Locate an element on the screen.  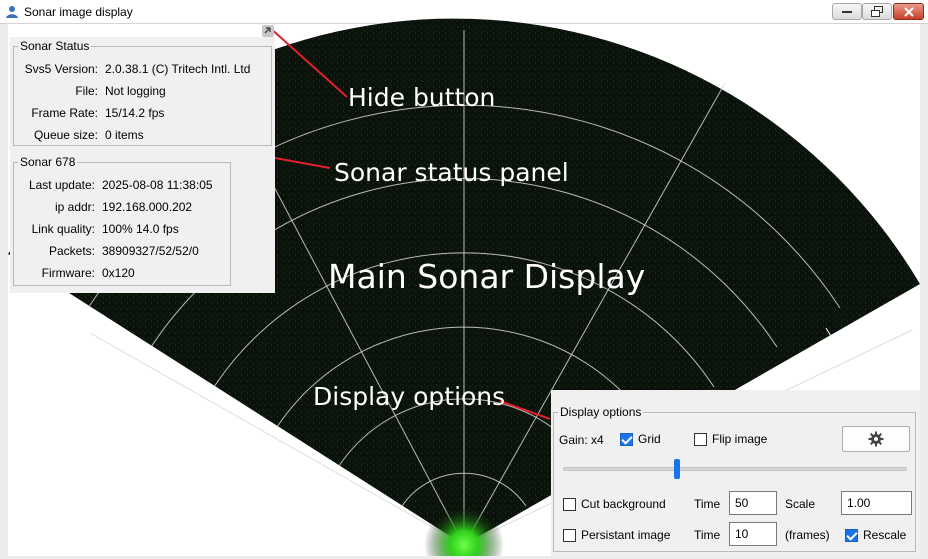
range-label: 40.0m is located at coordinates (835, 350).